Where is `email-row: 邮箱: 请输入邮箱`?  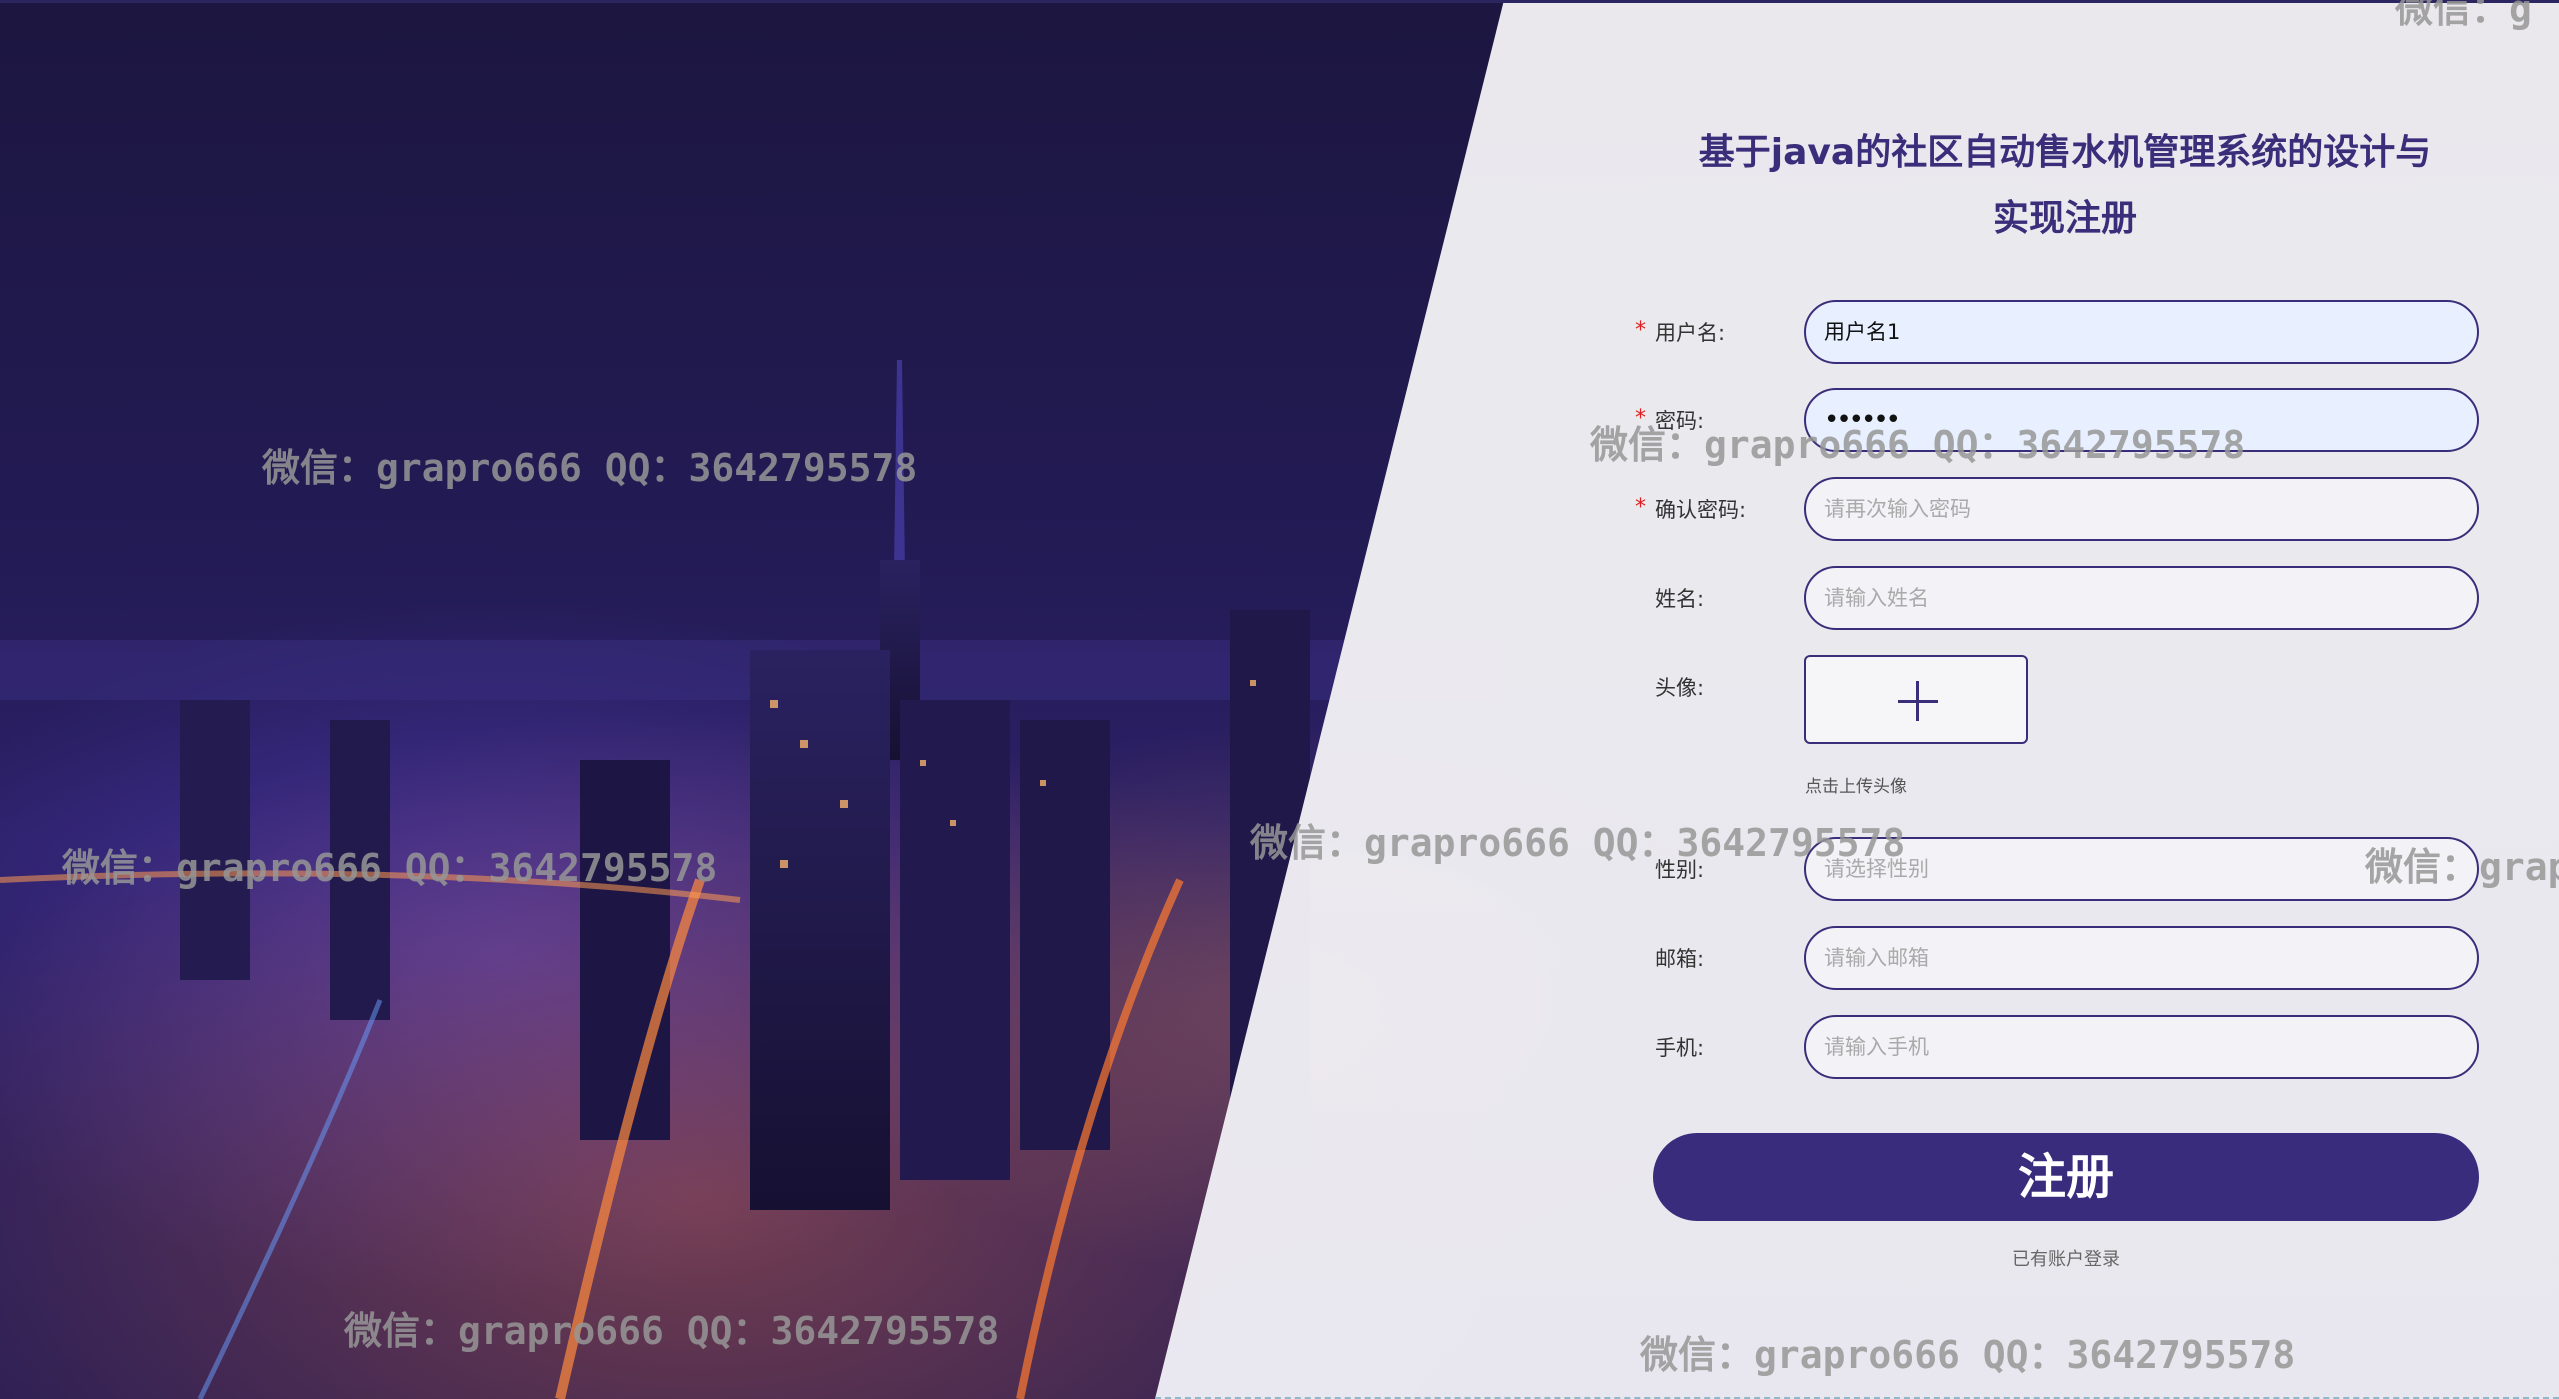 email-row: 邮箱: 请输入邮箱 is located at coordinates (2055, 959).